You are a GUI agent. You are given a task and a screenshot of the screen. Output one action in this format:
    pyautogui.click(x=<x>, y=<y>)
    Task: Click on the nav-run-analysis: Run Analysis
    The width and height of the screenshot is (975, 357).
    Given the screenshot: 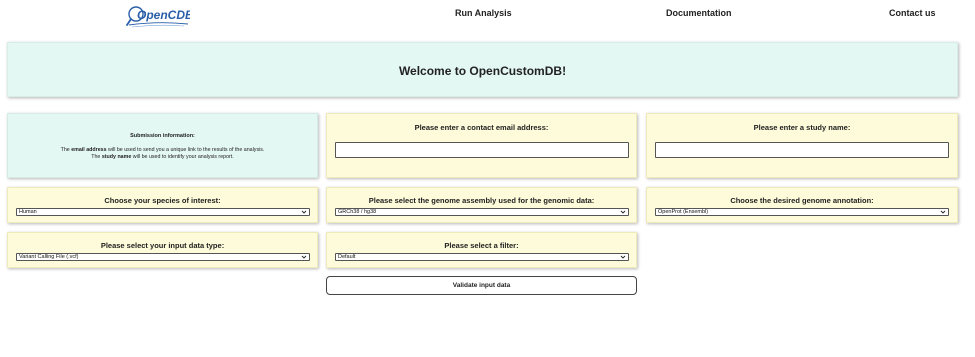 What is the action you would take?
    pyautogui.click(x=483, y=13)
    